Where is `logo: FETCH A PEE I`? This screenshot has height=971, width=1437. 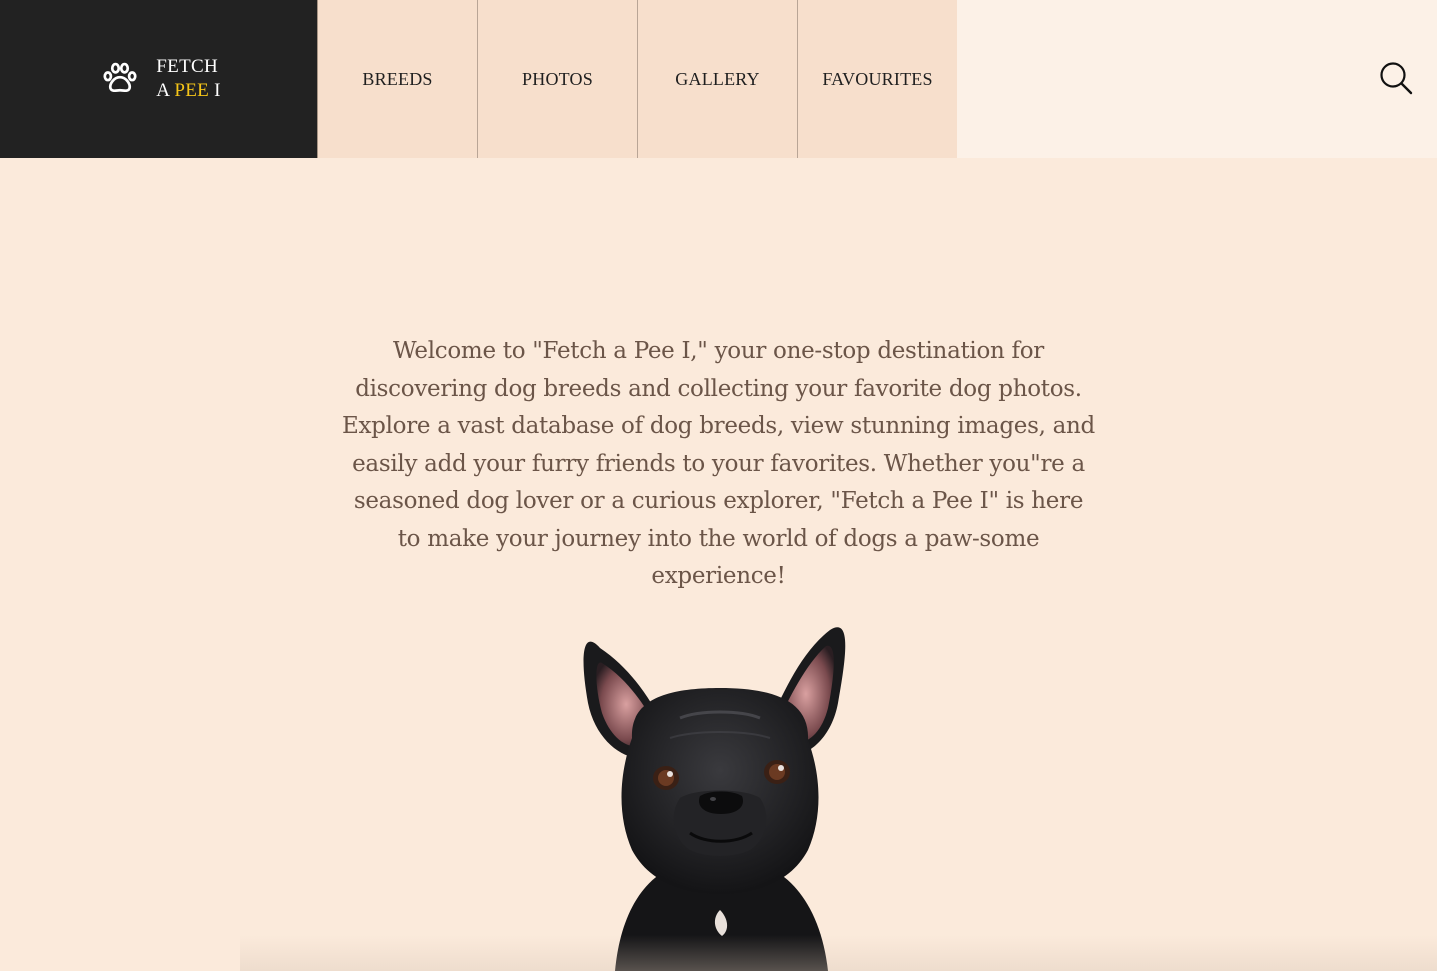
logo: FETCH A PEE I is located at coordinates (158, 79).